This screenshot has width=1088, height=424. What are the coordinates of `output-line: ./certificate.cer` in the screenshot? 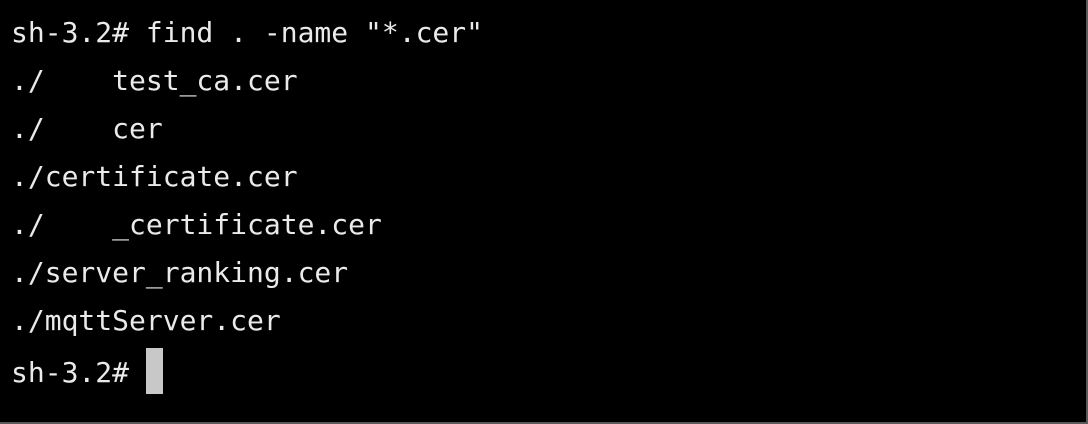 It's located at (154, 176).